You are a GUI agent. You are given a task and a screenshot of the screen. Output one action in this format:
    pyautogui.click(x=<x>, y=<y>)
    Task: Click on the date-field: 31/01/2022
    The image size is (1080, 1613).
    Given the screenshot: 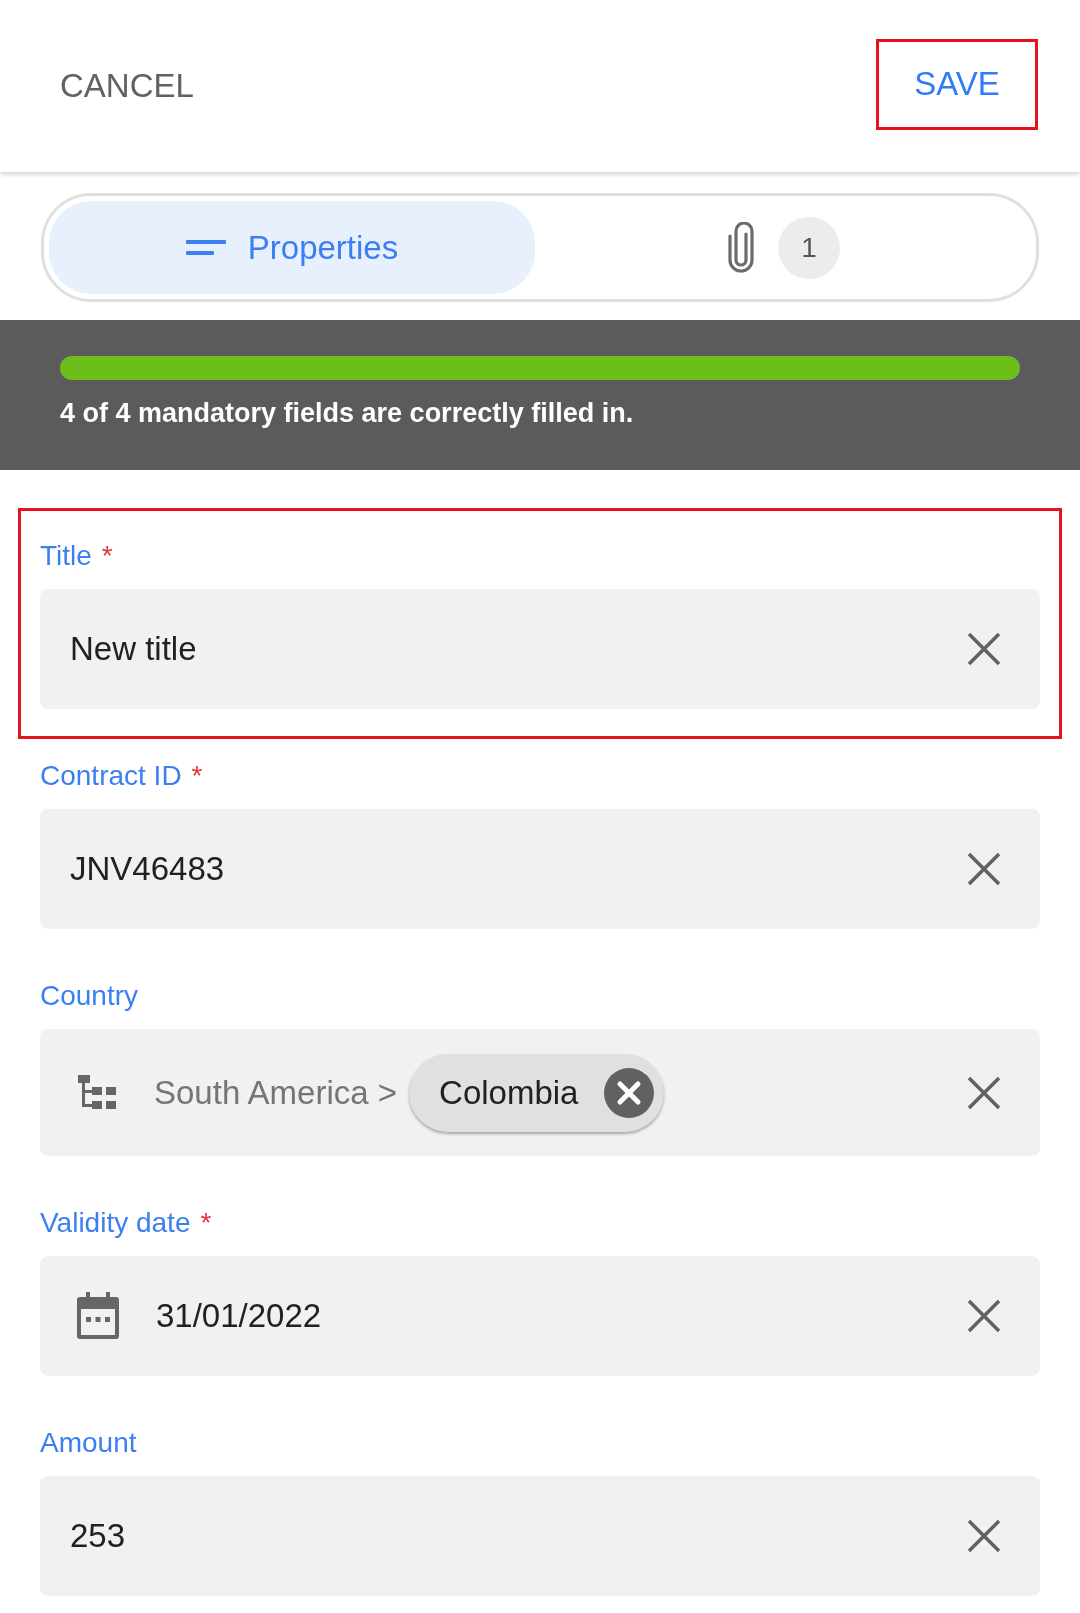 What is the action you would take?
    pyautogui.click(x=540, y=1316)
    